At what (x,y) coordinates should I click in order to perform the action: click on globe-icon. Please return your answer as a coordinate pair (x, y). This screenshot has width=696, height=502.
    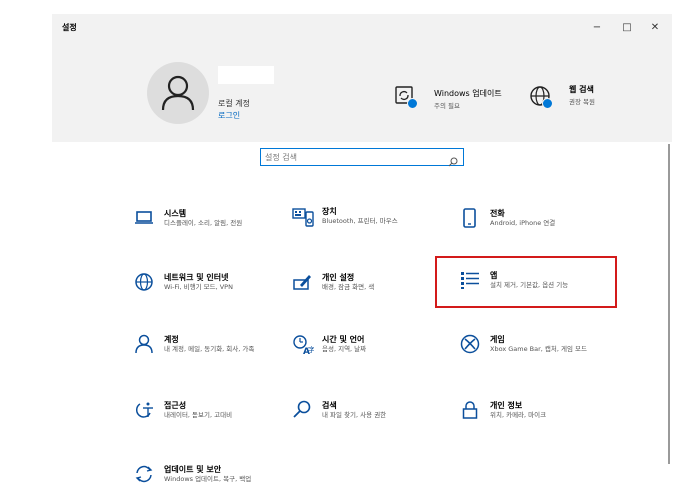
    Looking at the image, I should click on (144, 282).